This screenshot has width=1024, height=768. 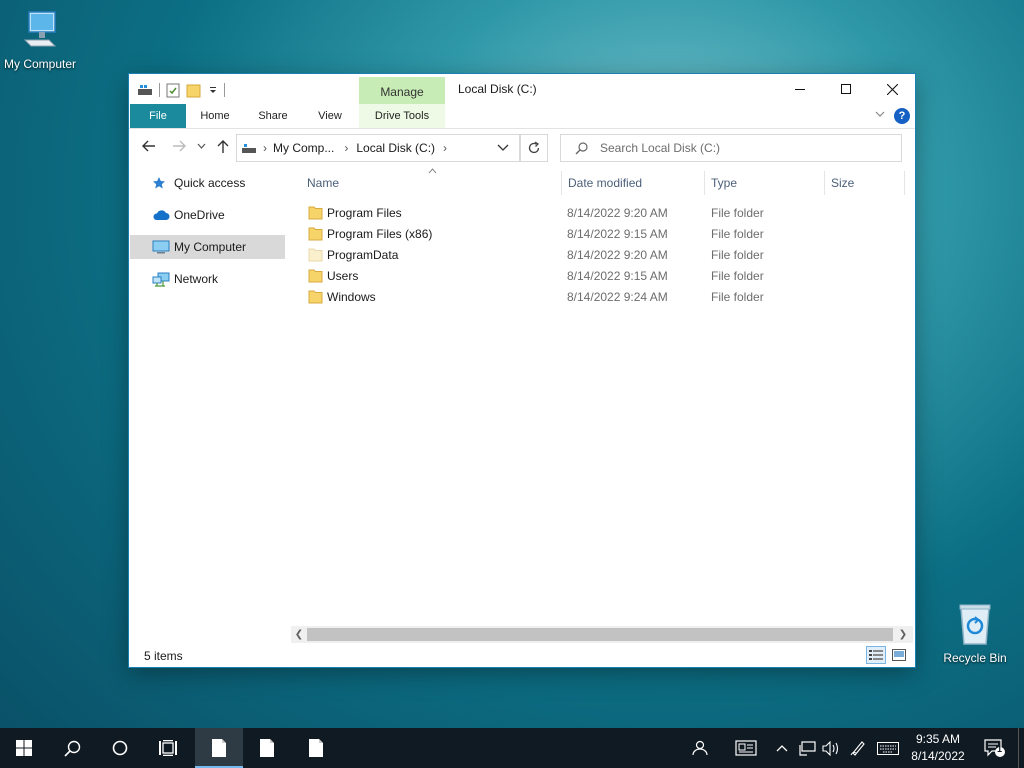 What do you see at coordinates (24, 748) in the screenshot?
I see `start-button` at bounding box center [24, 748].